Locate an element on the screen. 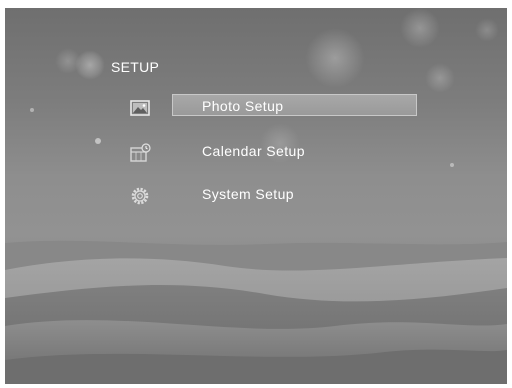 The height and width of the screenshot is (388, 512). menu-item-calendar-setup: Calendar Setup is located at coordinates (256, 153).